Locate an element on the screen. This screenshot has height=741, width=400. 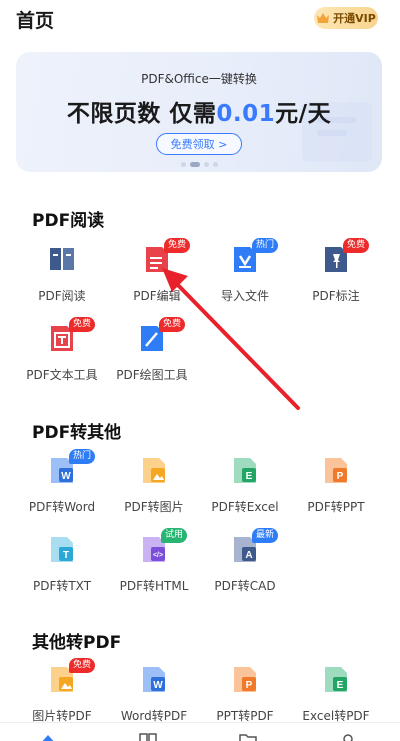
profile-tab-icon is located at coordinates (348, 735).